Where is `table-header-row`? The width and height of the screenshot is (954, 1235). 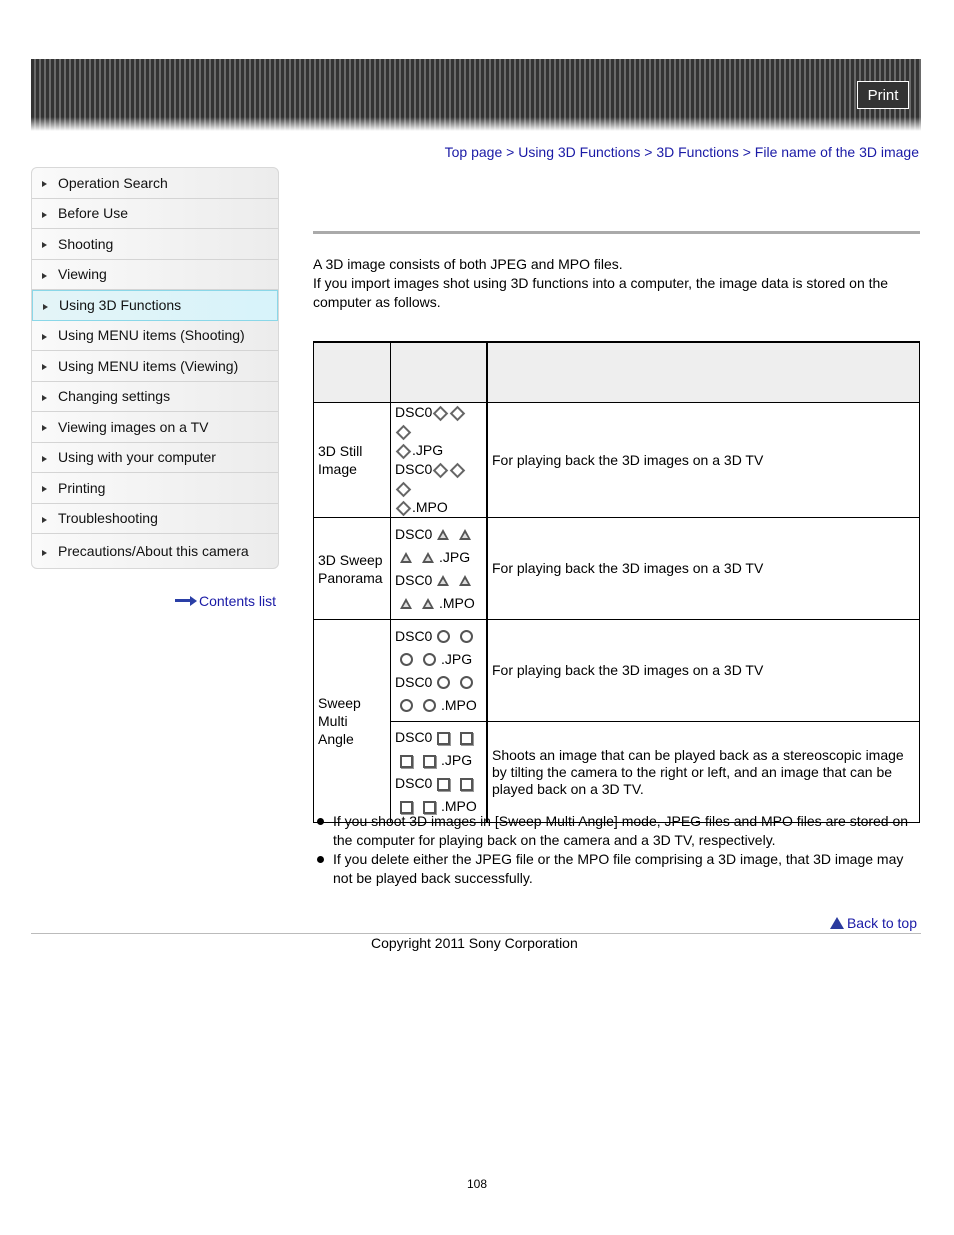 table-header-row is located at coordinates (616, 372).